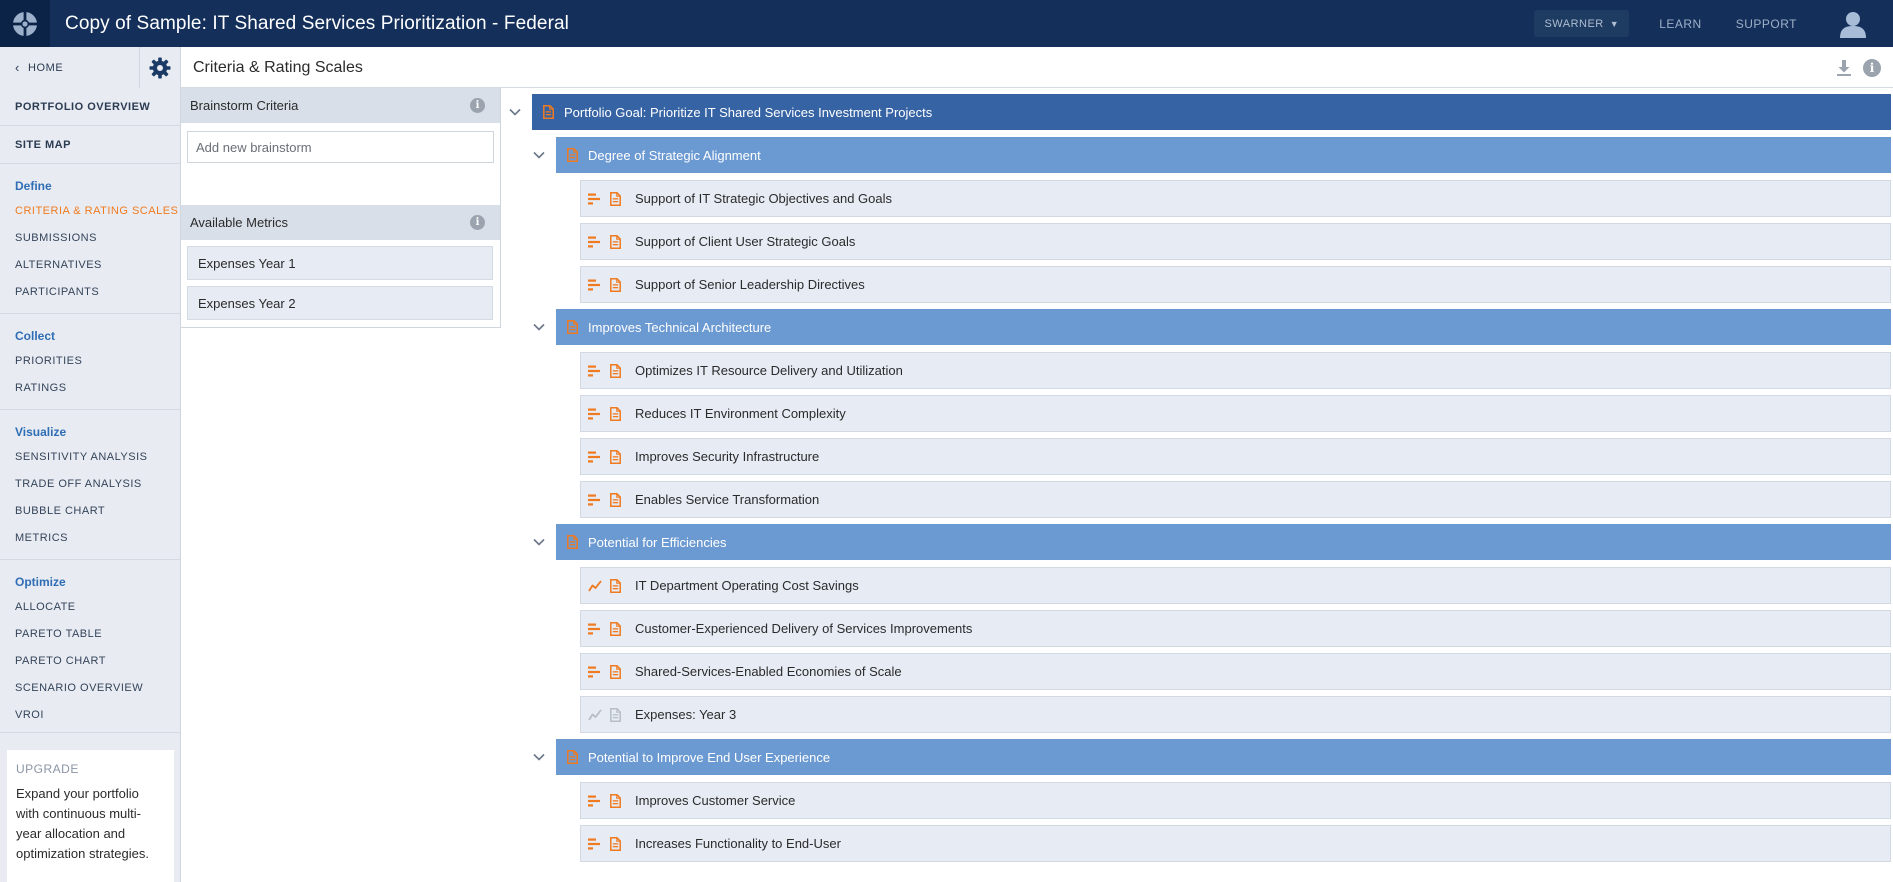 The width and height of the screenshot is (1893, 882). Describe the element at coordinates (1223, 542) in the screenshot. I see `category-row: Potential for Efficiencies` at that location.